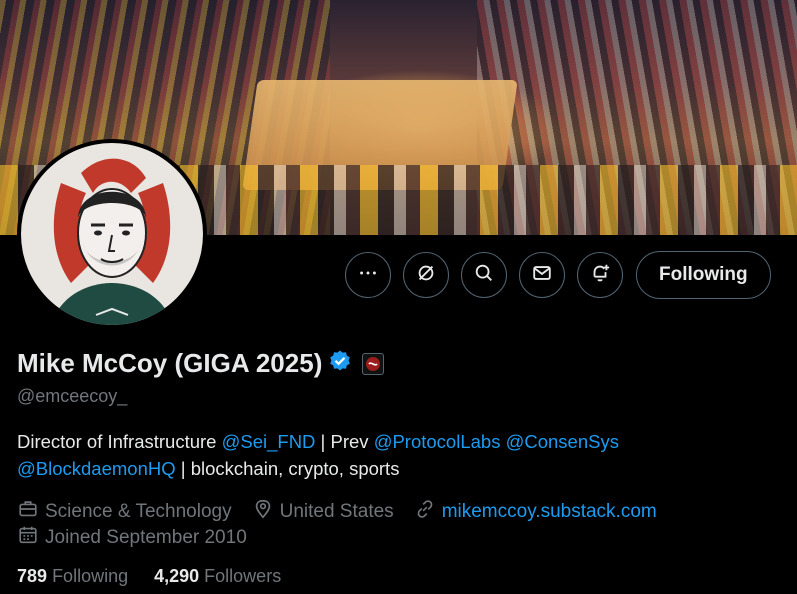 This screenshot has width=797, height=594. Describe the element at coordinates (287, 468) in the screenshot. I see `bio-text: | blockchain, crypto, sports` at that location.